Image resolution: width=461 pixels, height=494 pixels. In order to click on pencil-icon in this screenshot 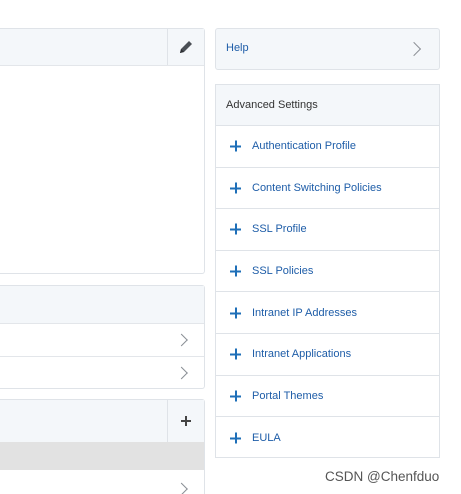, I will do `click(186, 47)`.